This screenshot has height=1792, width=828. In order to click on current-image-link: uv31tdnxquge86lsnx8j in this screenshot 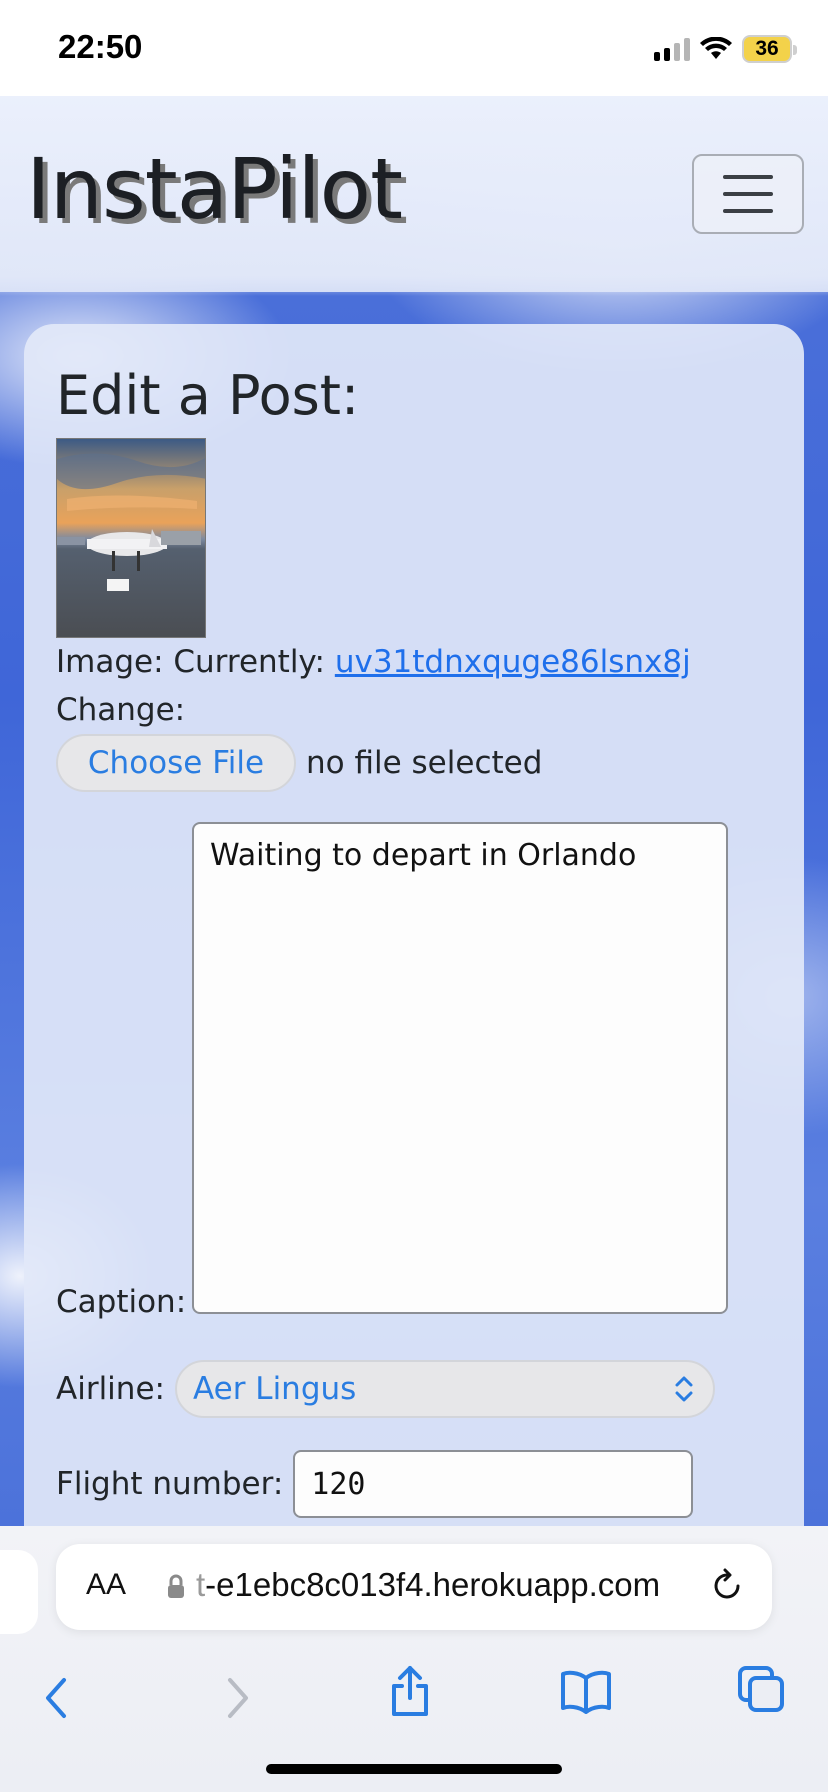, I will do `click(513, 662)`.